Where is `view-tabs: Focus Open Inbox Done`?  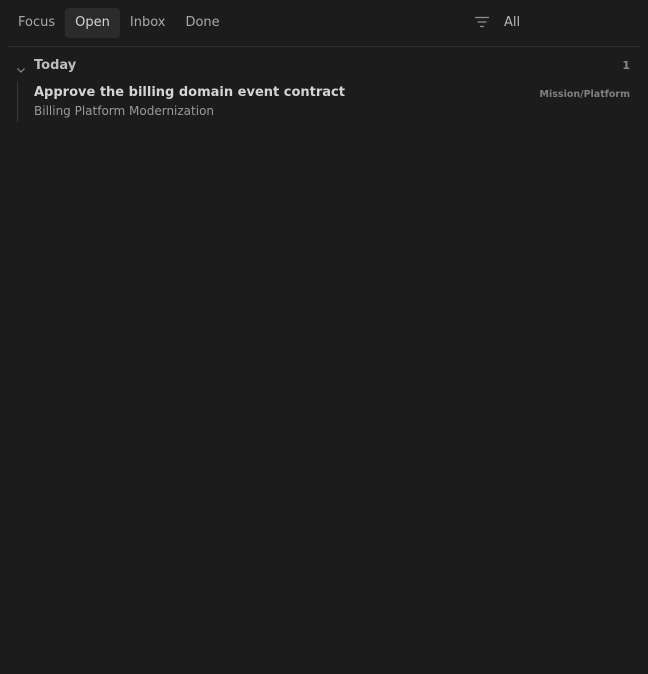
view-tabs: Focus Open Inbox Done is located at coordinates (324, 22).